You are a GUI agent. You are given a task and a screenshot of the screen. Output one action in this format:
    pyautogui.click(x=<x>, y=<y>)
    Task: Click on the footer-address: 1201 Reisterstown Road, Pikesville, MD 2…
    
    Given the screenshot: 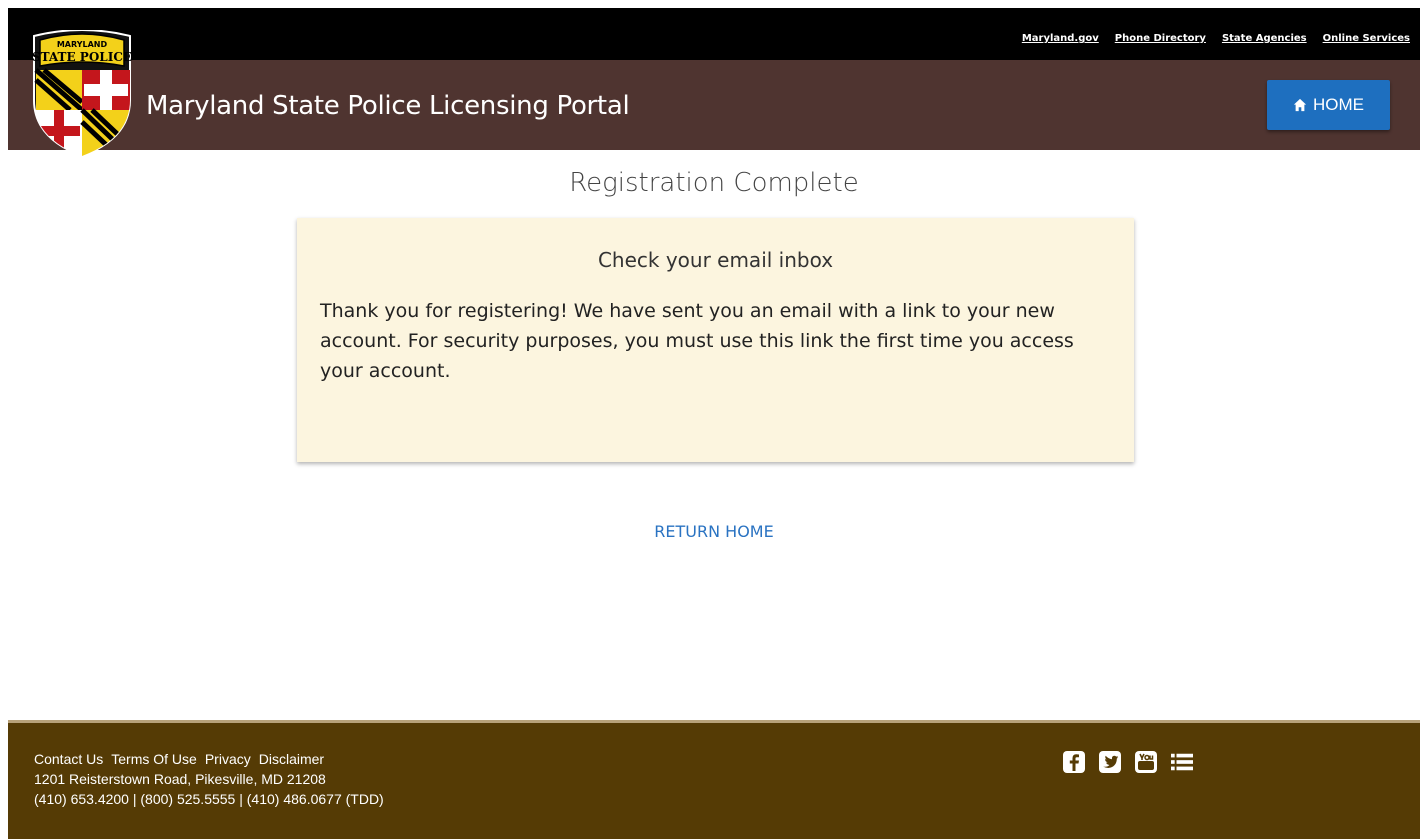 What is the action you would take?
    pyautogui.click(x=180, y=779)
    